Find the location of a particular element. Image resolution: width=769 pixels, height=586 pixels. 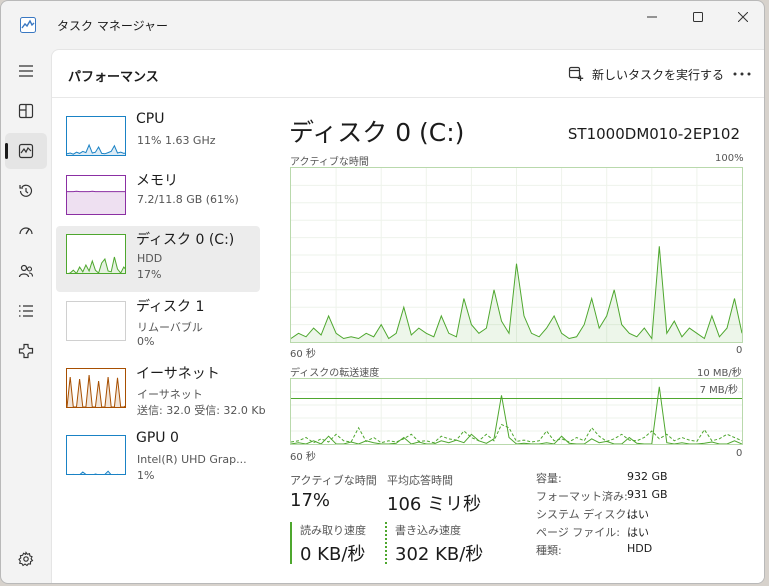

property-value: 931 GB is located at coordinates (647, 494).